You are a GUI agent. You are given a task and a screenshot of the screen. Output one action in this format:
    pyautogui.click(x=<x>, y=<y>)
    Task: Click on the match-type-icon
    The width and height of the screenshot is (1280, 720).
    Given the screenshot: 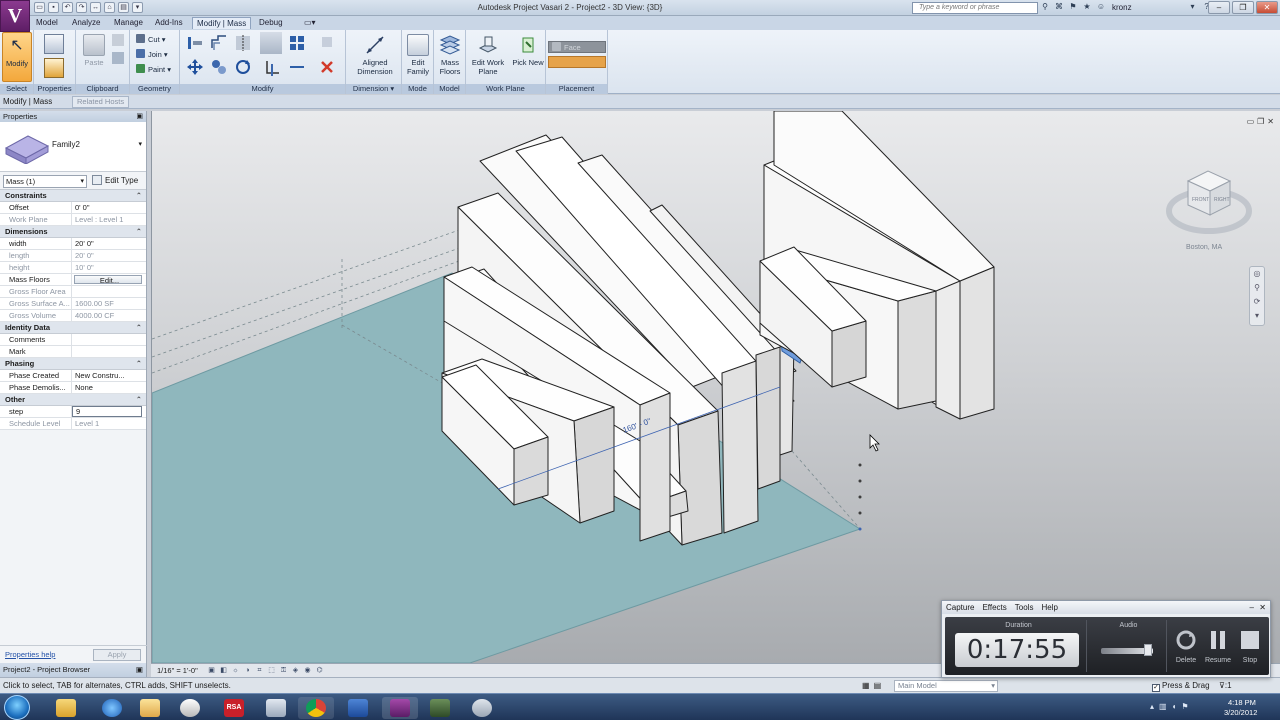 What is the action you would take?
    pyautogui.click(x=118, y=58)
    